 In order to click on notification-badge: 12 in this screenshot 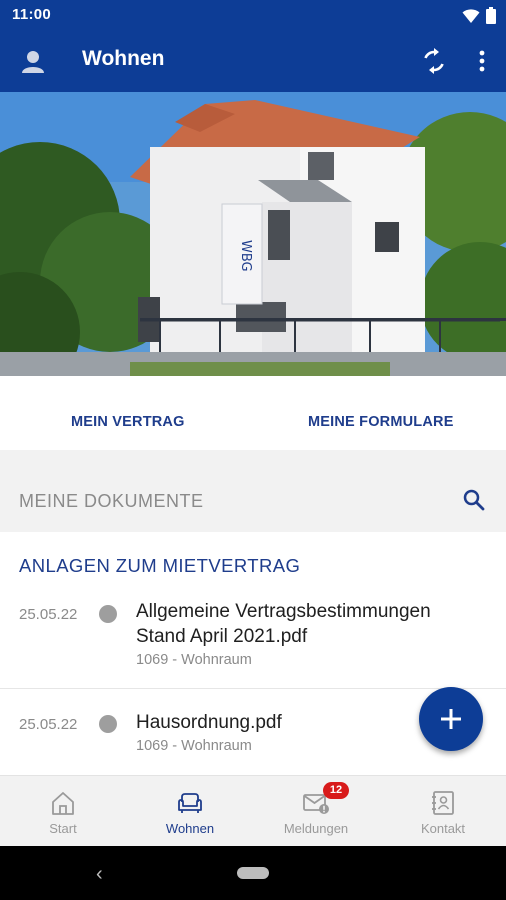, I will do `click(336, 790)`.